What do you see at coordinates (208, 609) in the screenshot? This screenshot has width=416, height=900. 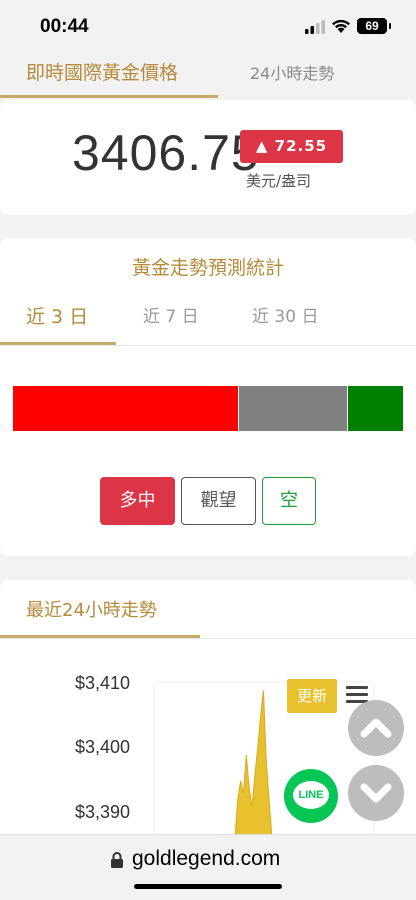 I see `trend-header: 最近24小時走勢` at bounding box center [208, 609].